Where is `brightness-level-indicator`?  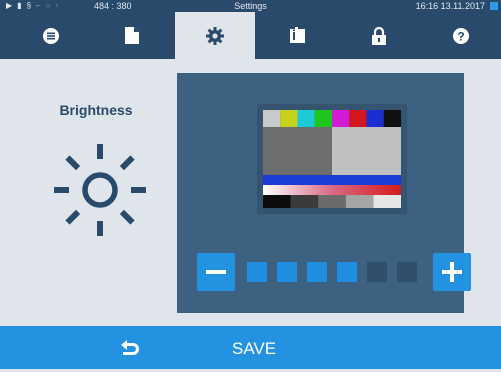 brightness-level-indicator is located at coordinates (332, 272).